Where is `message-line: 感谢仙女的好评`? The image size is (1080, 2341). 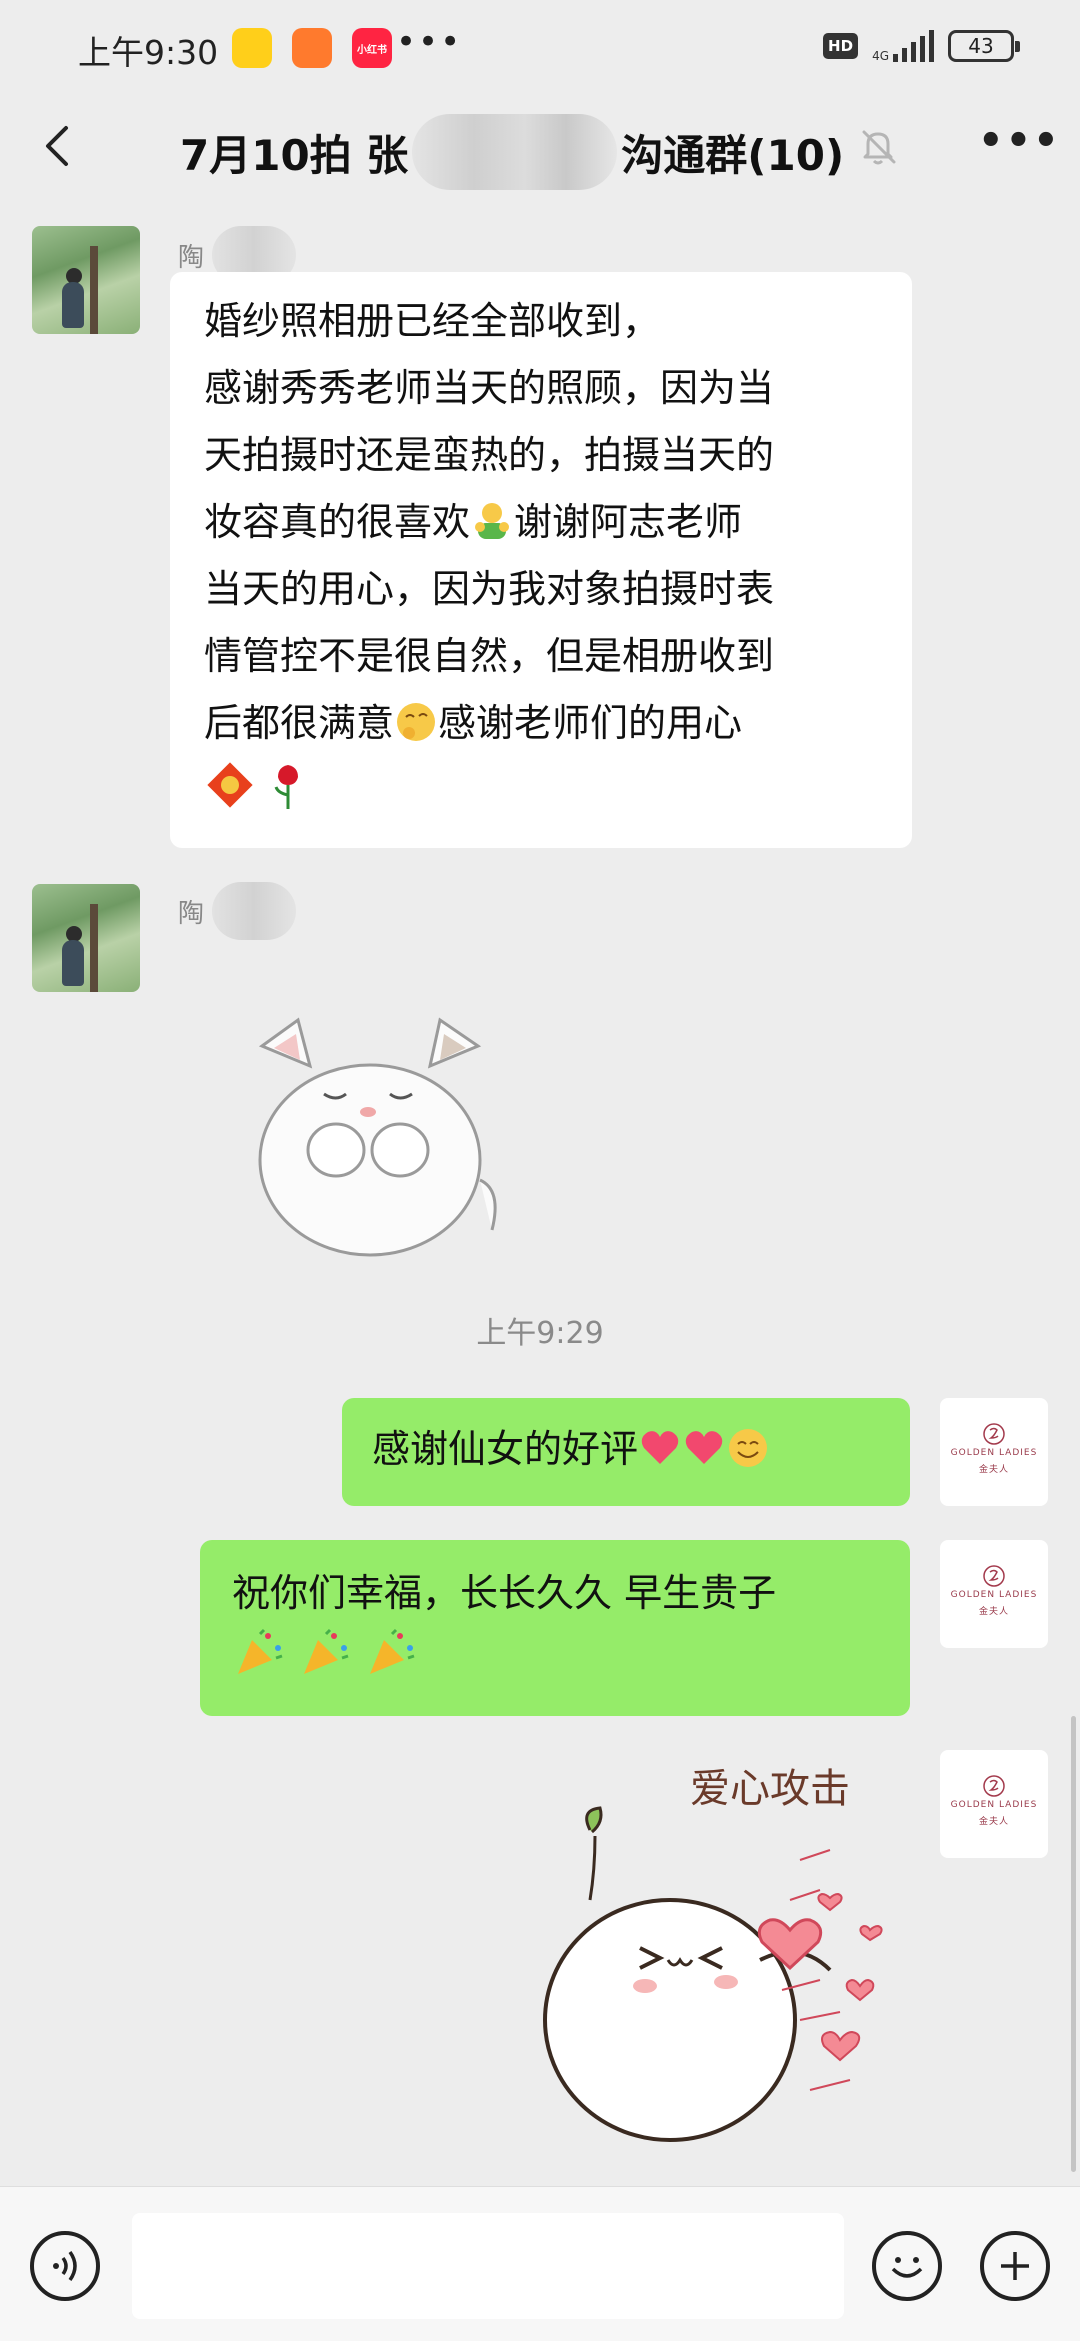
message-line: 感谢仙女的好评 is located at coordinates (626, 1449).